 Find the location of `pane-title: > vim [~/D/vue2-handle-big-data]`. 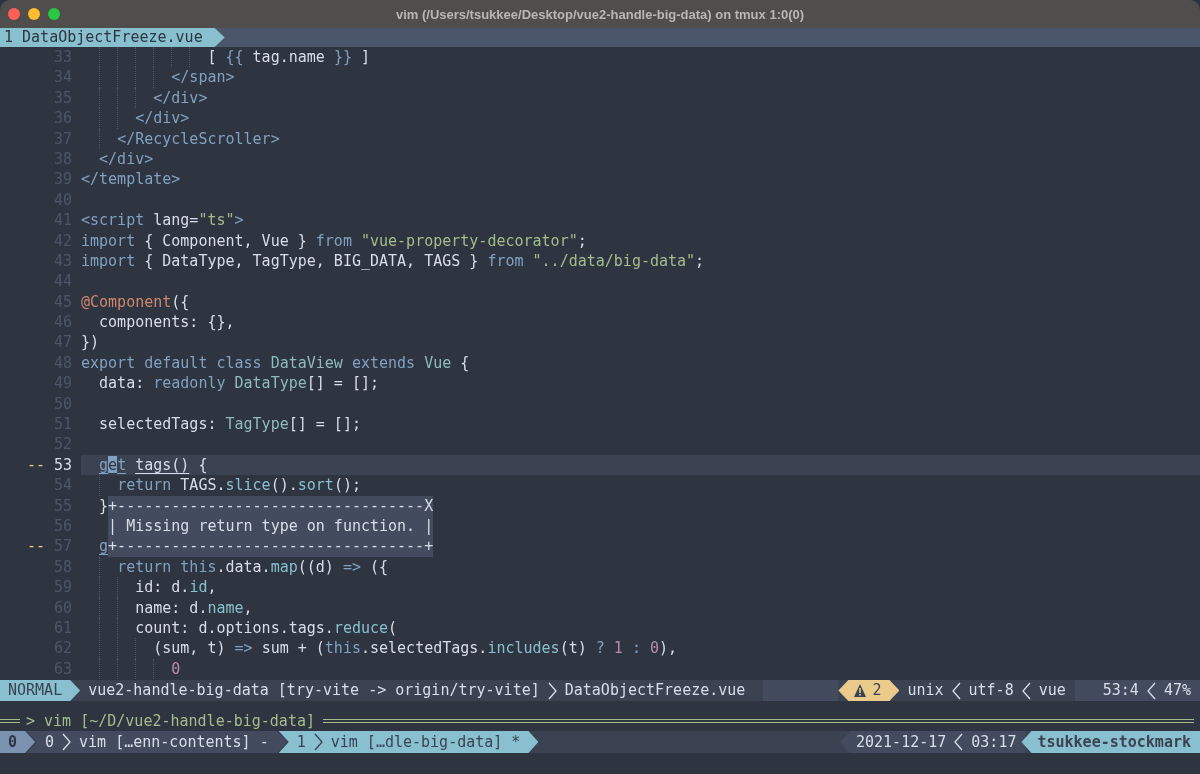

pane-title: > vim [~/D/vue2-handle-big-data] is located at coordinates (170, 721).